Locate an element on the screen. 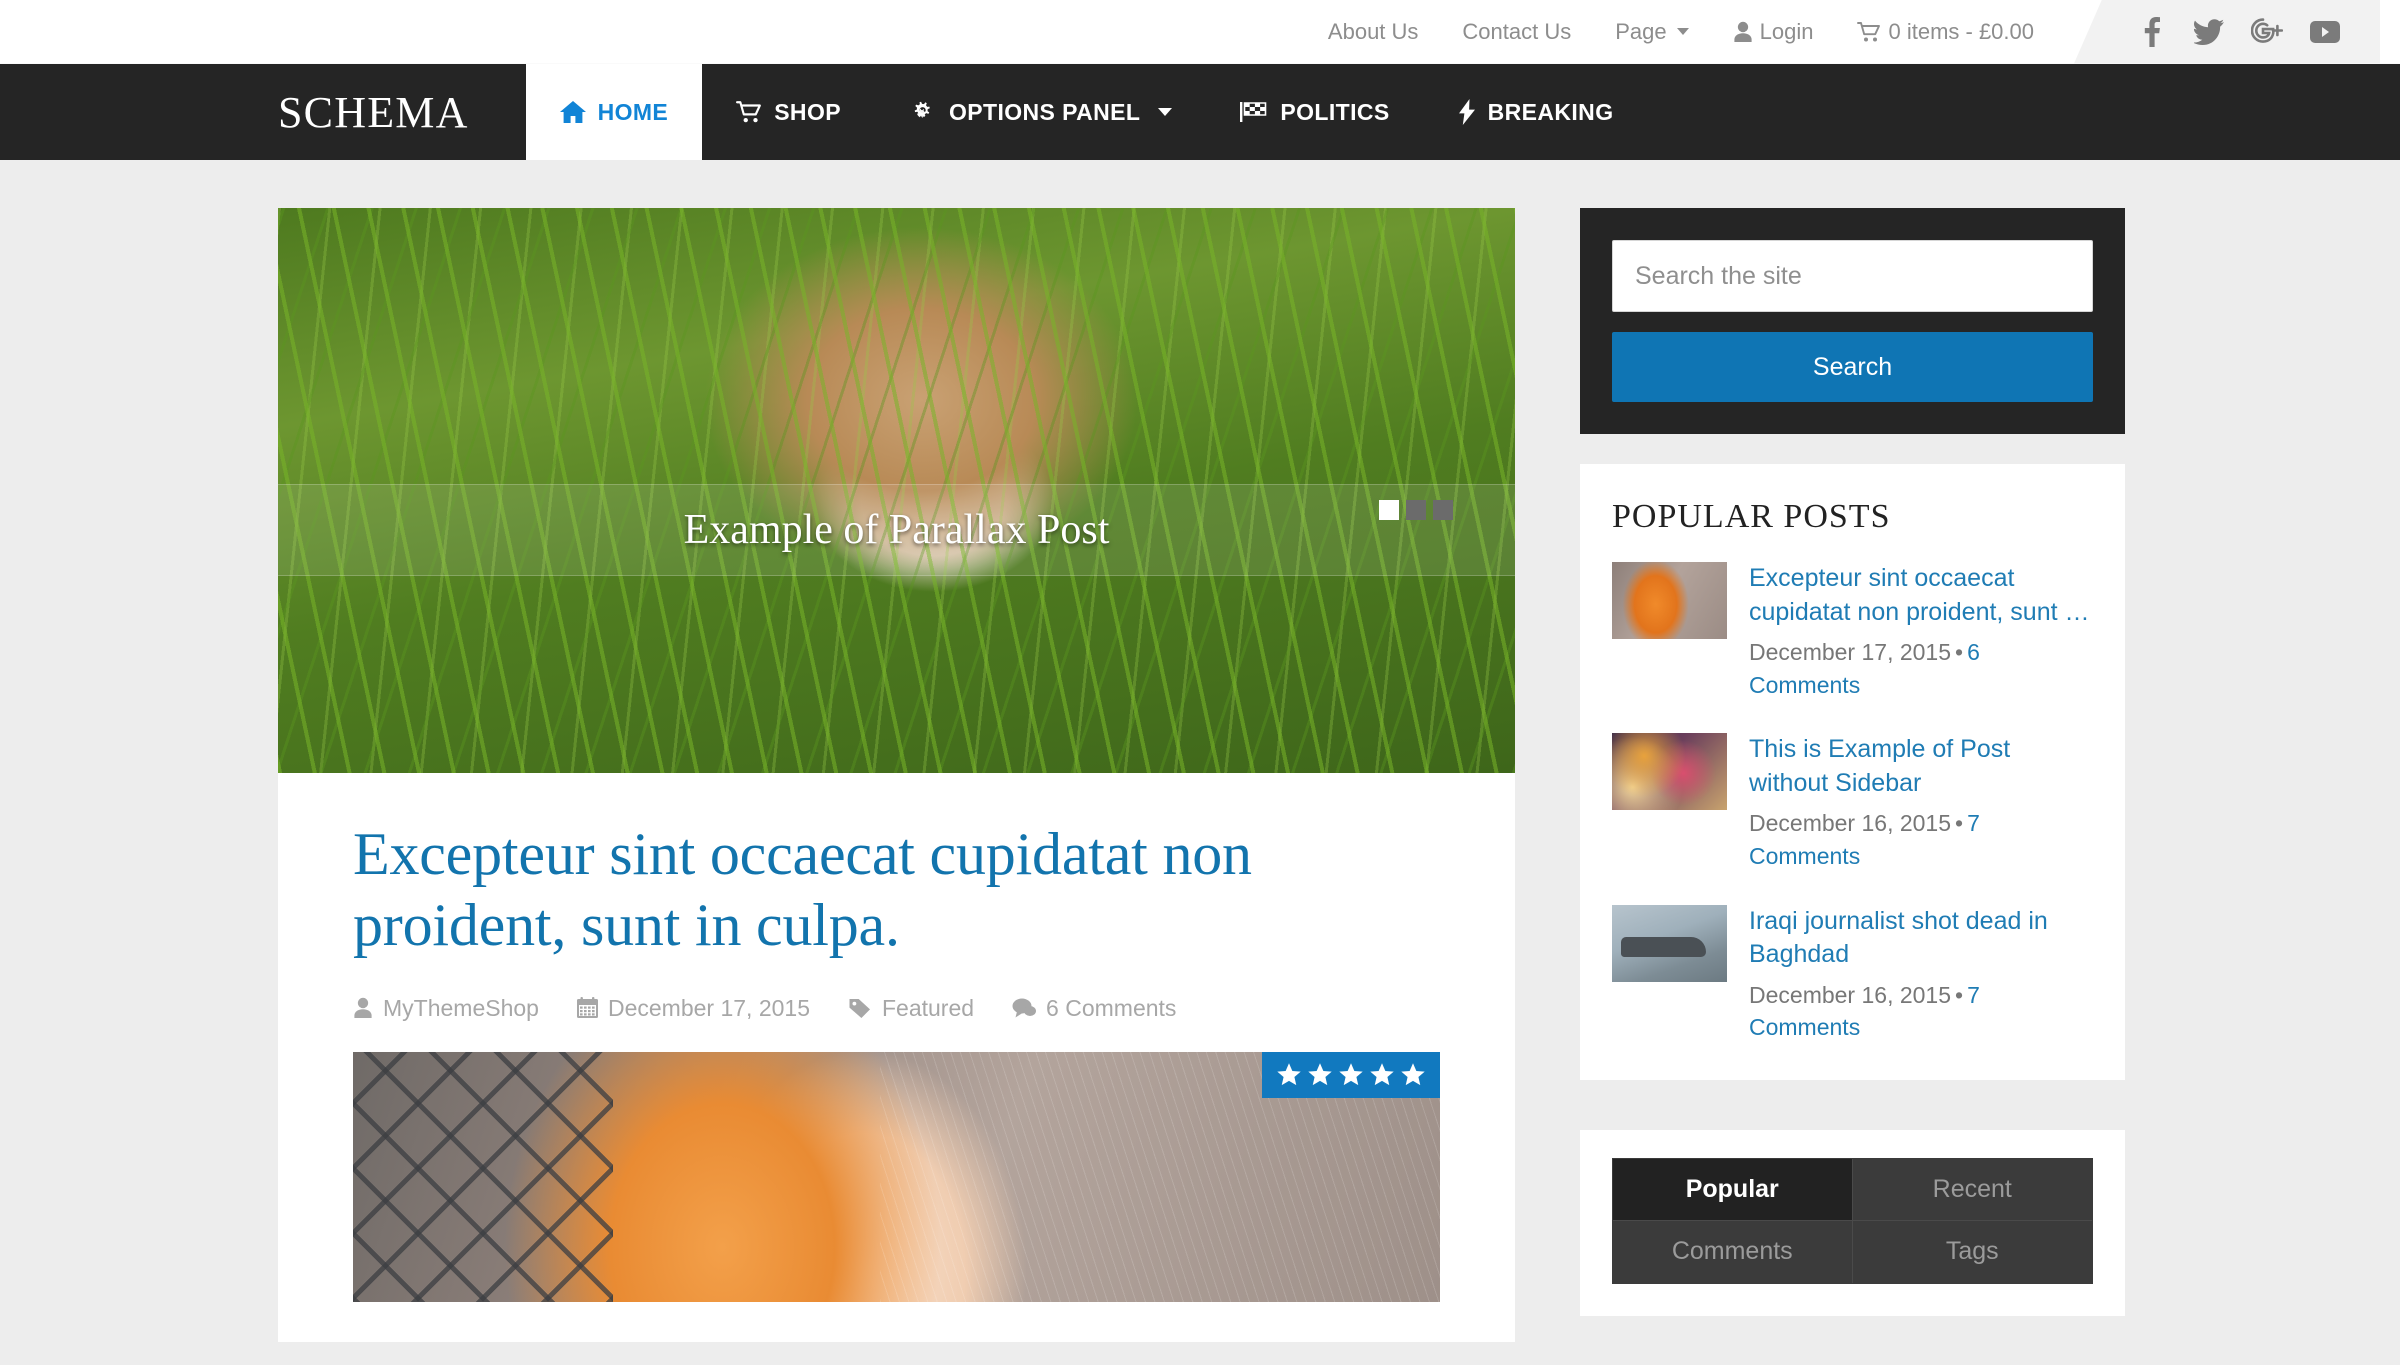 This screenshot has height=1365, width=2400. twitter-icon is located at coordinates (2209, 32).